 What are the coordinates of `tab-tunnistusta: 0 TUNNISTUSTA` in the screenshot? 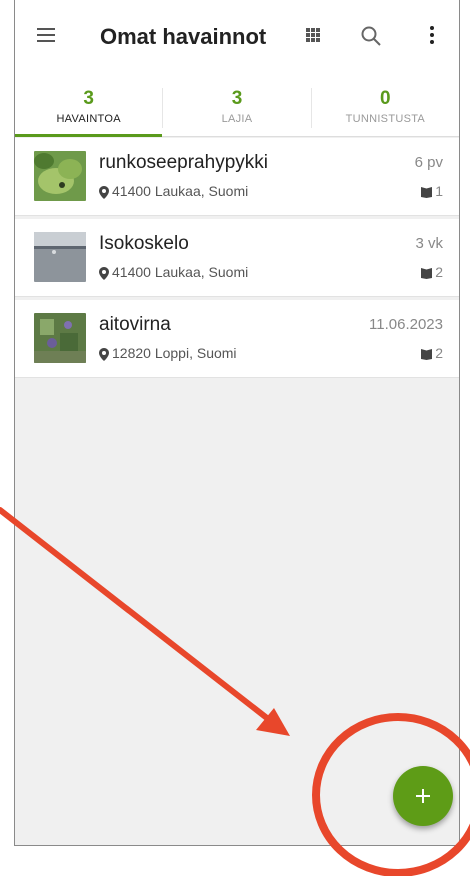 It's located at (385, 108).